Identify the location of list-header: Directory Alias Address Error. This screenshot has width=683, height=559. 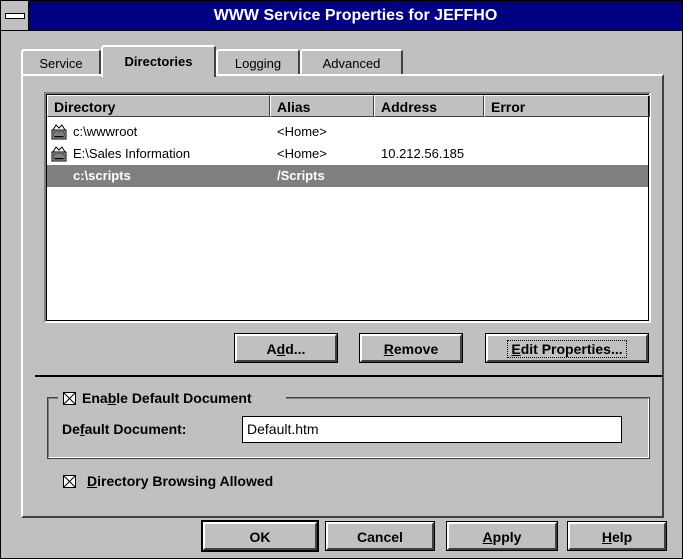
(348, 106).